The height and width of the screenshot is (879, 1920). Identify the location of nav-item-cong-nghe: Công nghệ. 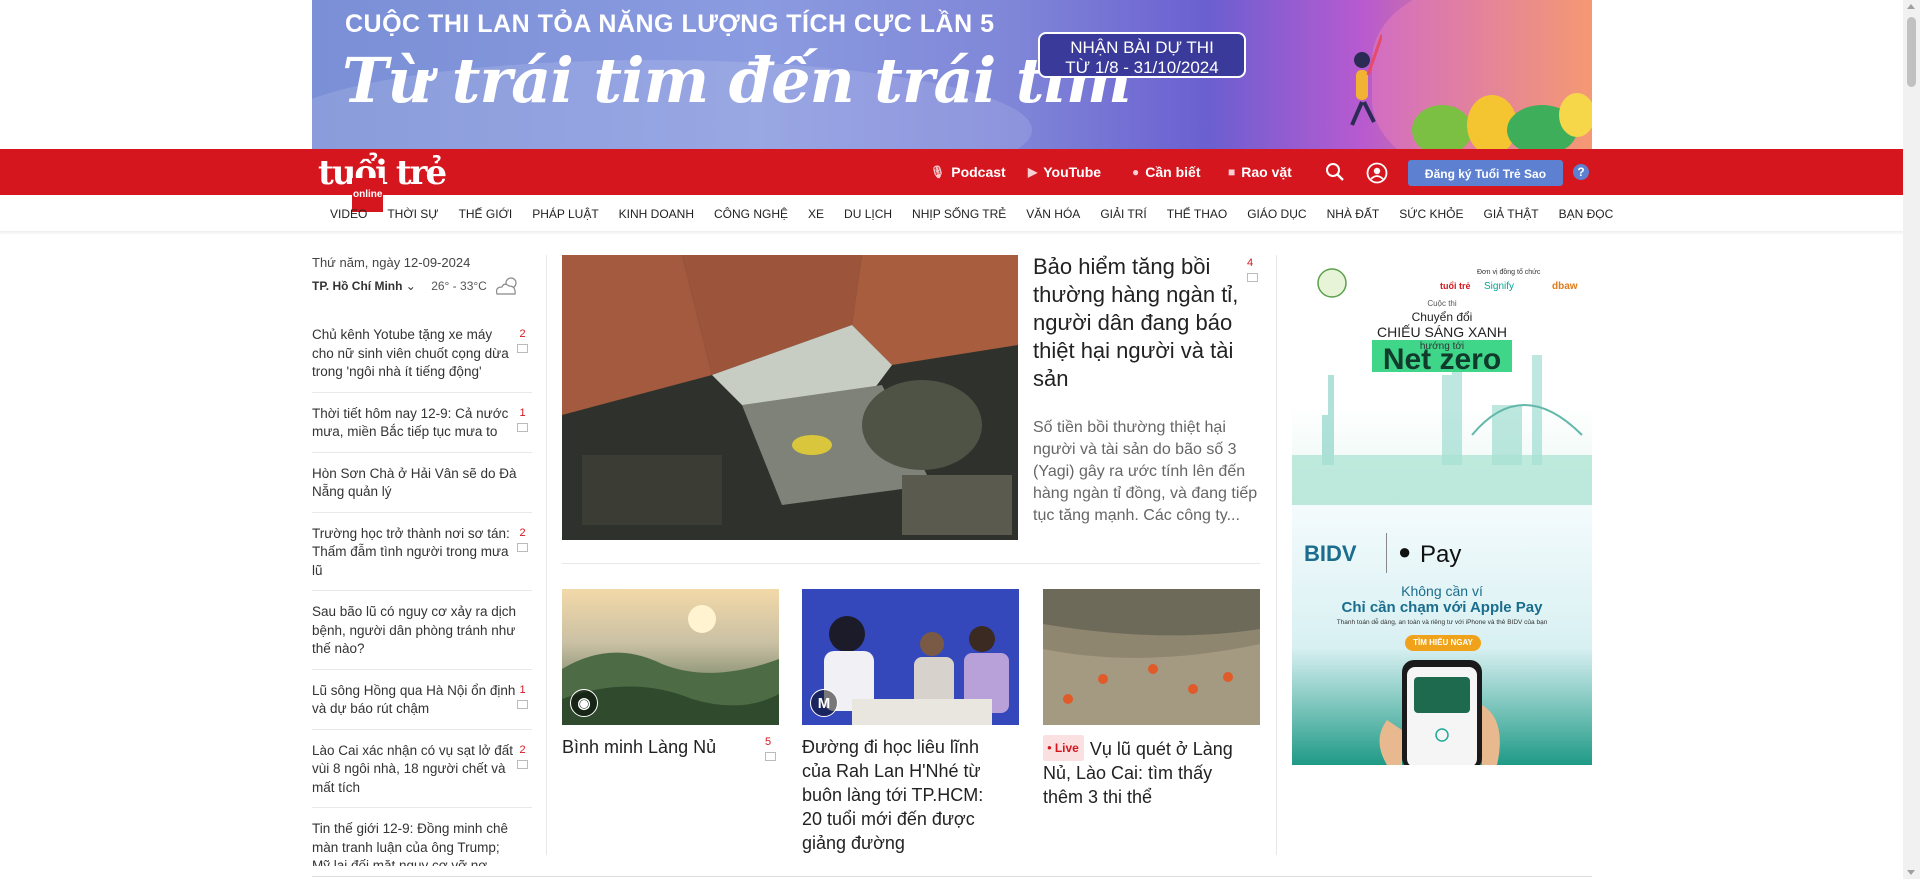
(751, 214).